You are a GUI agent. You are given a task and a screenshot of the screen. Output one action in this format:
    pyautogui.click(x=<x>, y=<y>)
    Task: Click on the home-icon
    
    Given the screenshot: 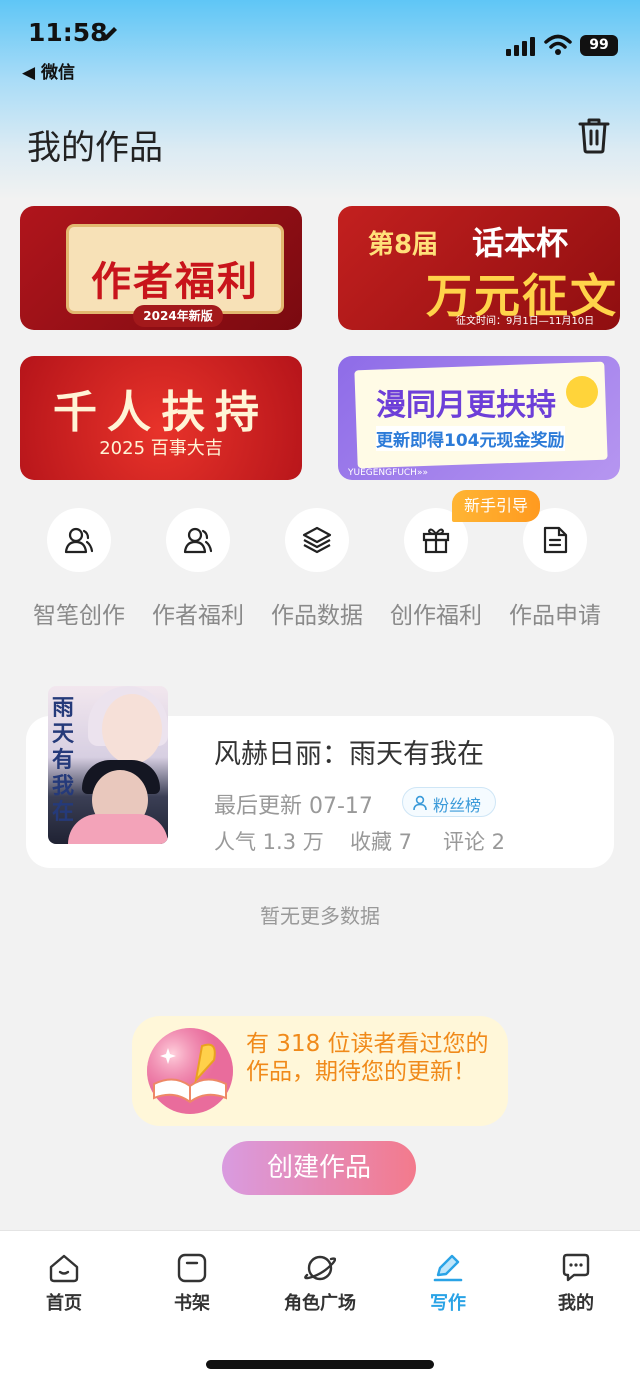 What is the action you would take?
    pyautogui.click(x=64, y=1268)
    